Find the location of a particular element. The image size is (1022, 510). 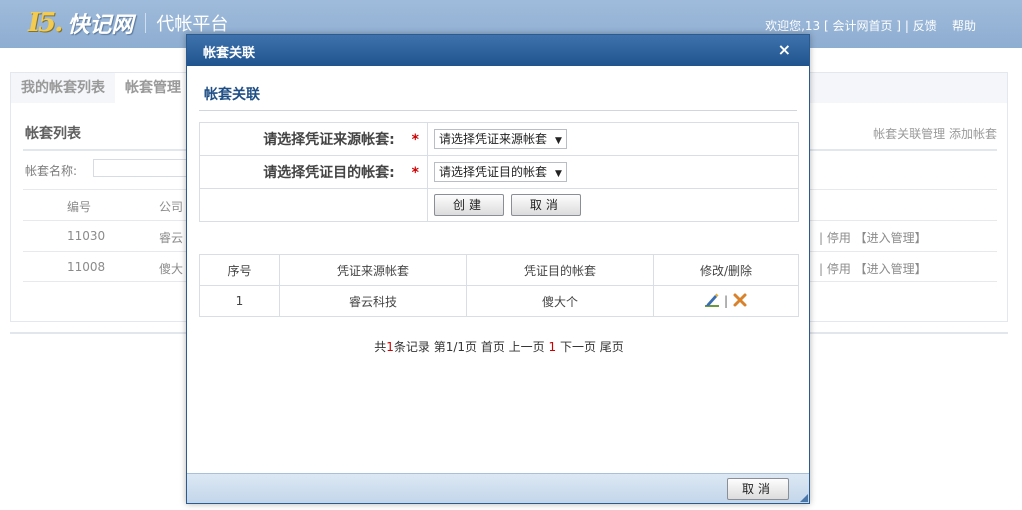

table-row: 1 睿云科技 傻大个 | is located at coordinates (499, 301).